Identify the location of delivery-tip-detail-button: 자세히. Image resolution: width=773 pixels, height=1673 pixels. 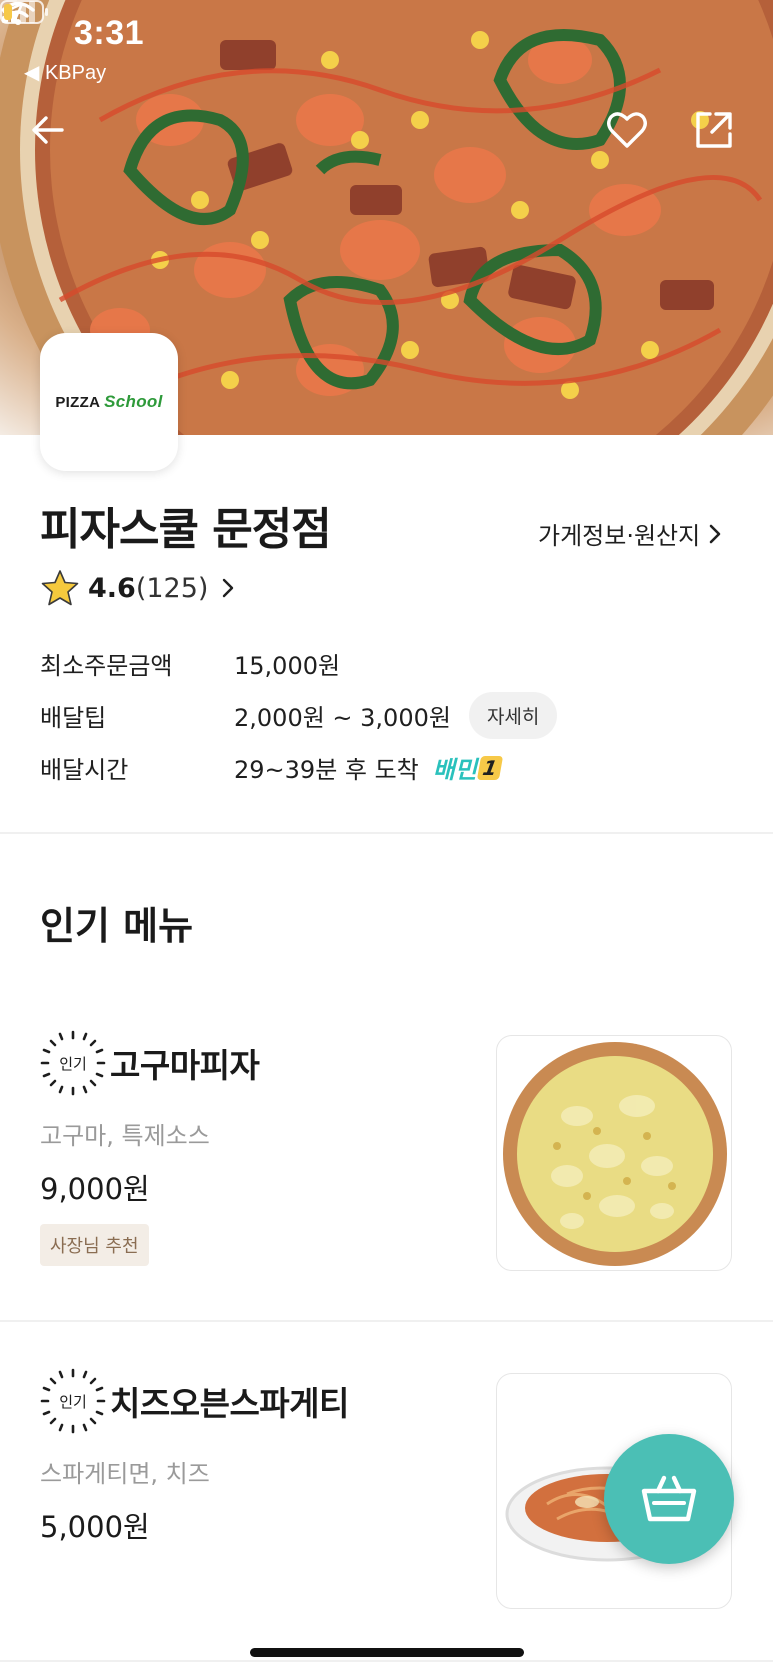
(513, 715).